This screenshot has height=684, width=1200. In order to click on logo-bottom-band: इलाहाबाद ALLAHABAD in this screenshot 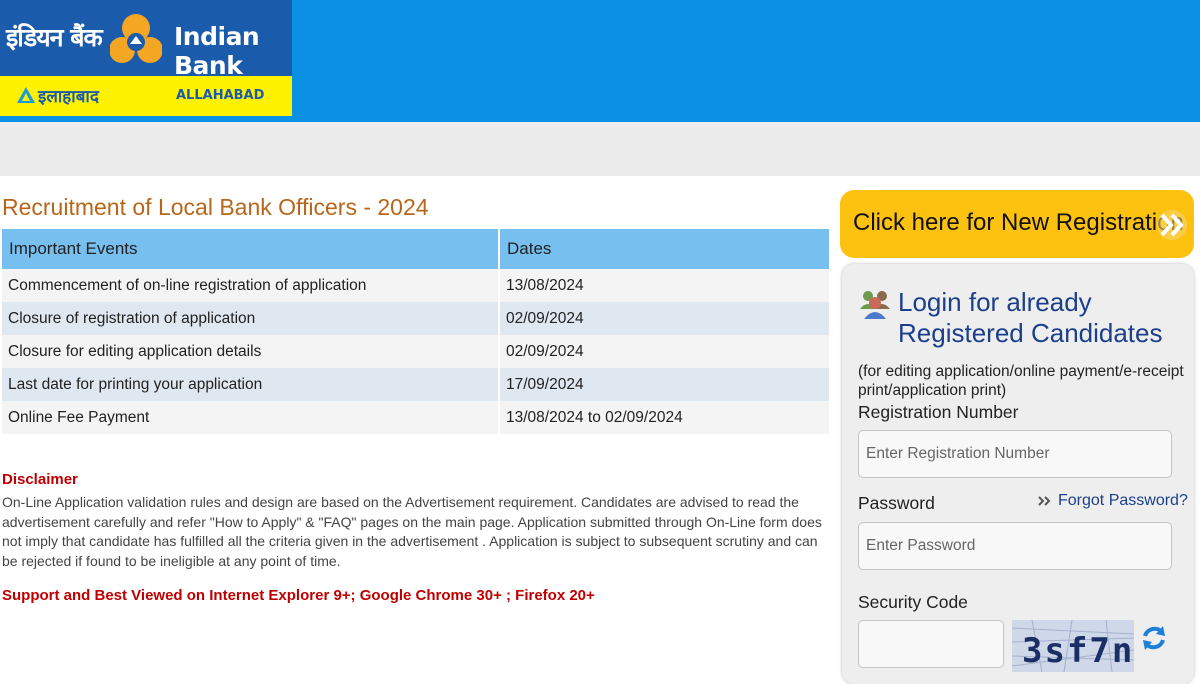, I will do `click(146, 96)`.